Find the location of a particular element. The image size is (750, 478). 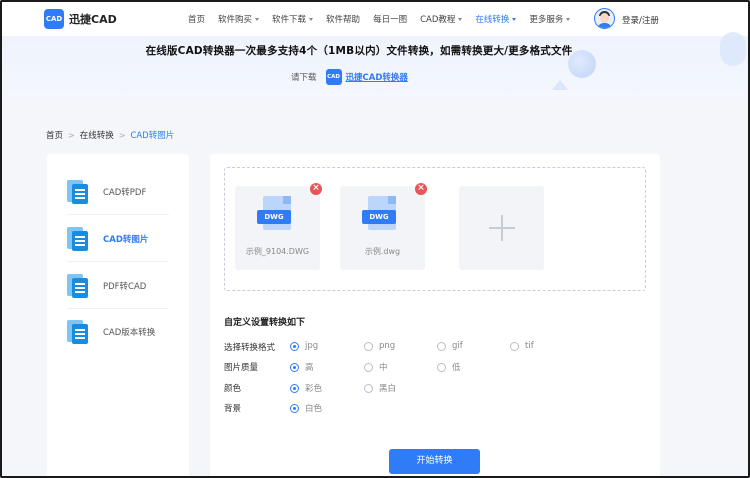

nav-item-help: 软件帮助 is located at coordinates (343, 19).